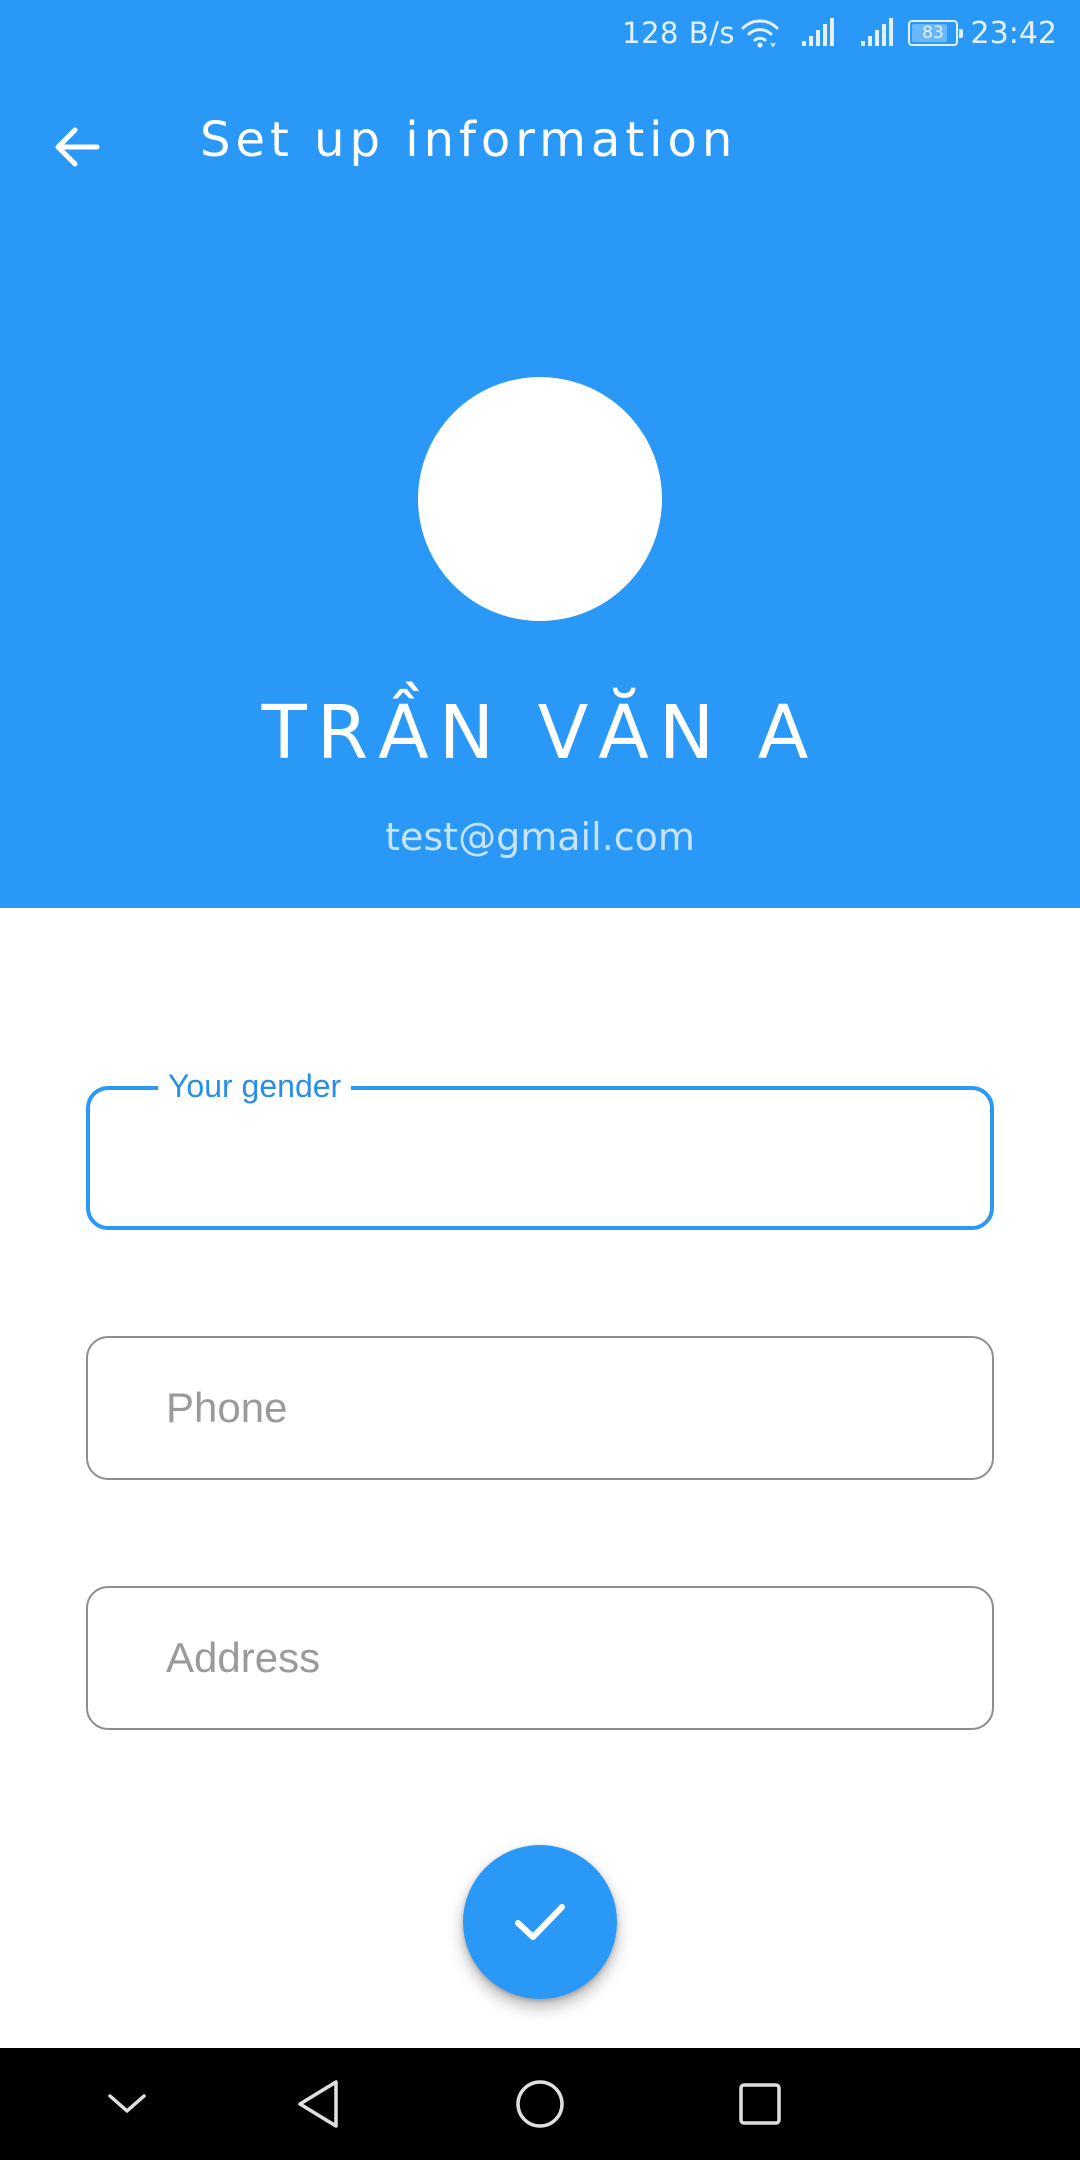  I want to click on gender-label: Your gender, so click(255, 1086).